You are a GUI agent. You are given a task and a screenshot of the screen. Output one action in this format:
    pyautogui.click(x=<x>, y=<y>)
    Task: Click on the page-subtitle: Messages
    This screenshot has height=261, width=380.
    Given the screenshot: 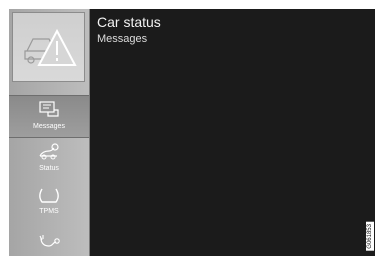 What is the action you would take?
    pyautogui.click(x=122, y=39)
    